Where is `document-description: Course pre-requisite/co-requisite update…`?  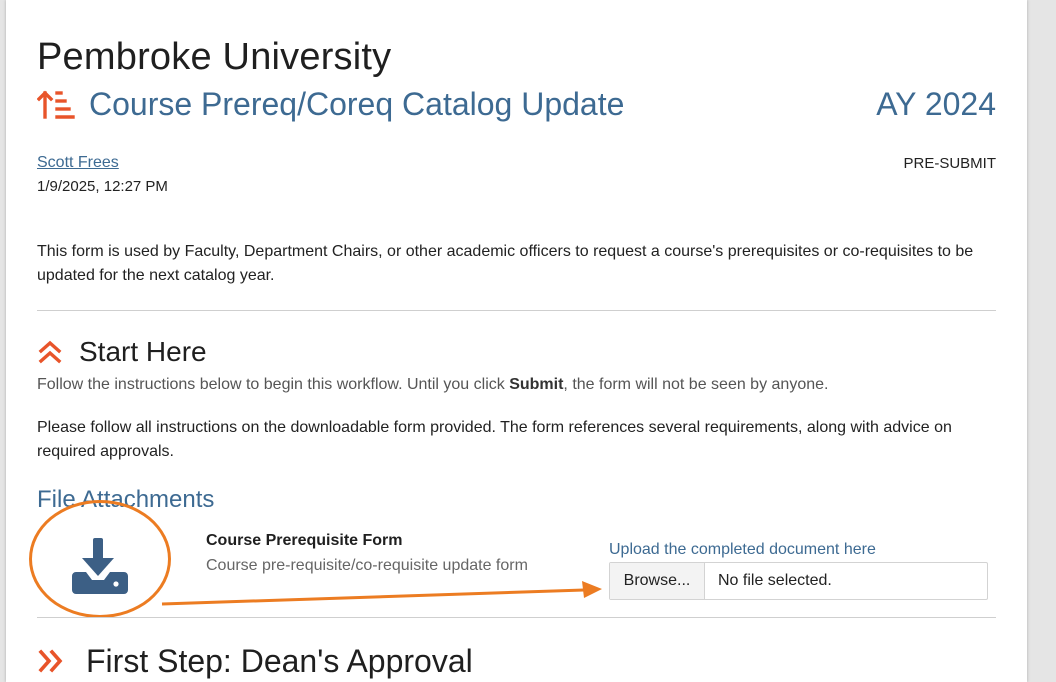 document-description: Course pre-requisite/co-requisite update… is located at coordinates (367, 565).